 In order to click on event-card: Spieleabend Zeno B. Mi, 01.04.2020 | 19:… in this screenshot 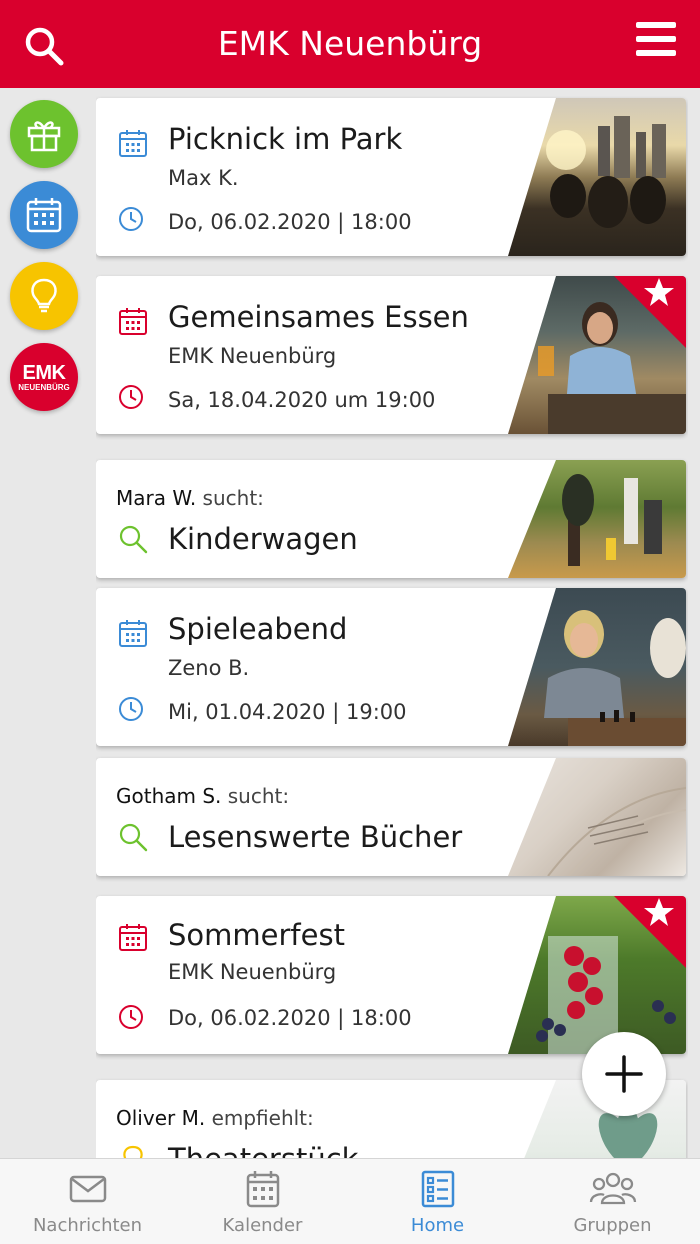, I will do `click(391, 667)`.